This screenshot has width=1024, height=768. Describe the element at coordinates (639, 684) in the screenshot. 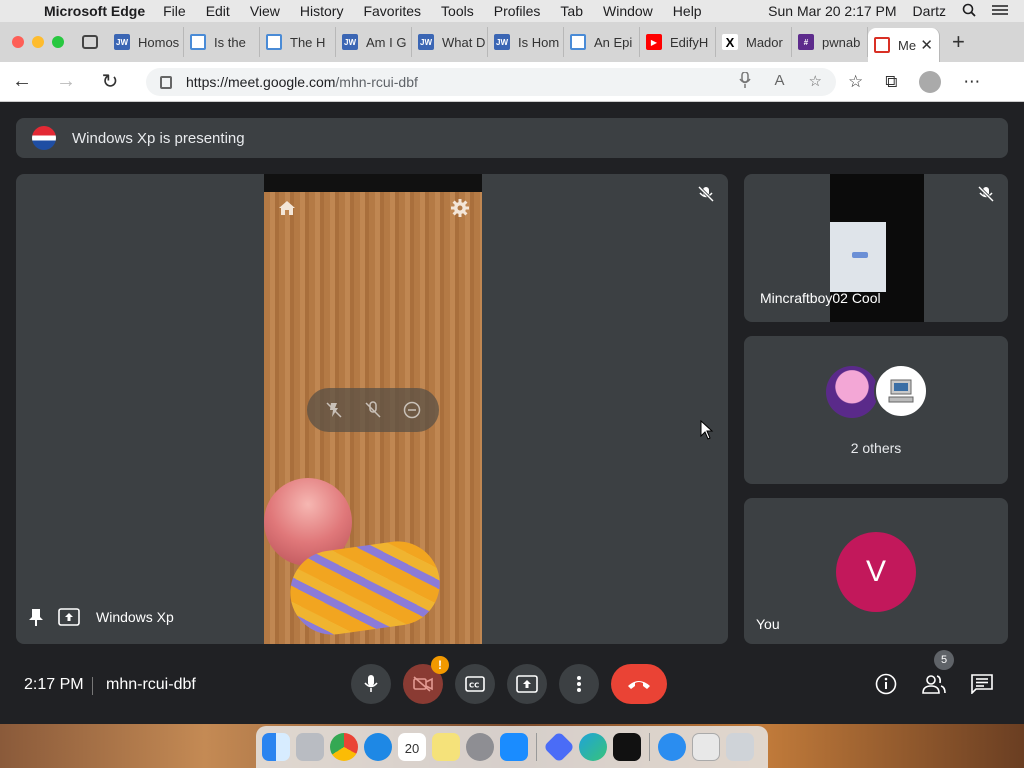

I see `leave-call-button` at that location.